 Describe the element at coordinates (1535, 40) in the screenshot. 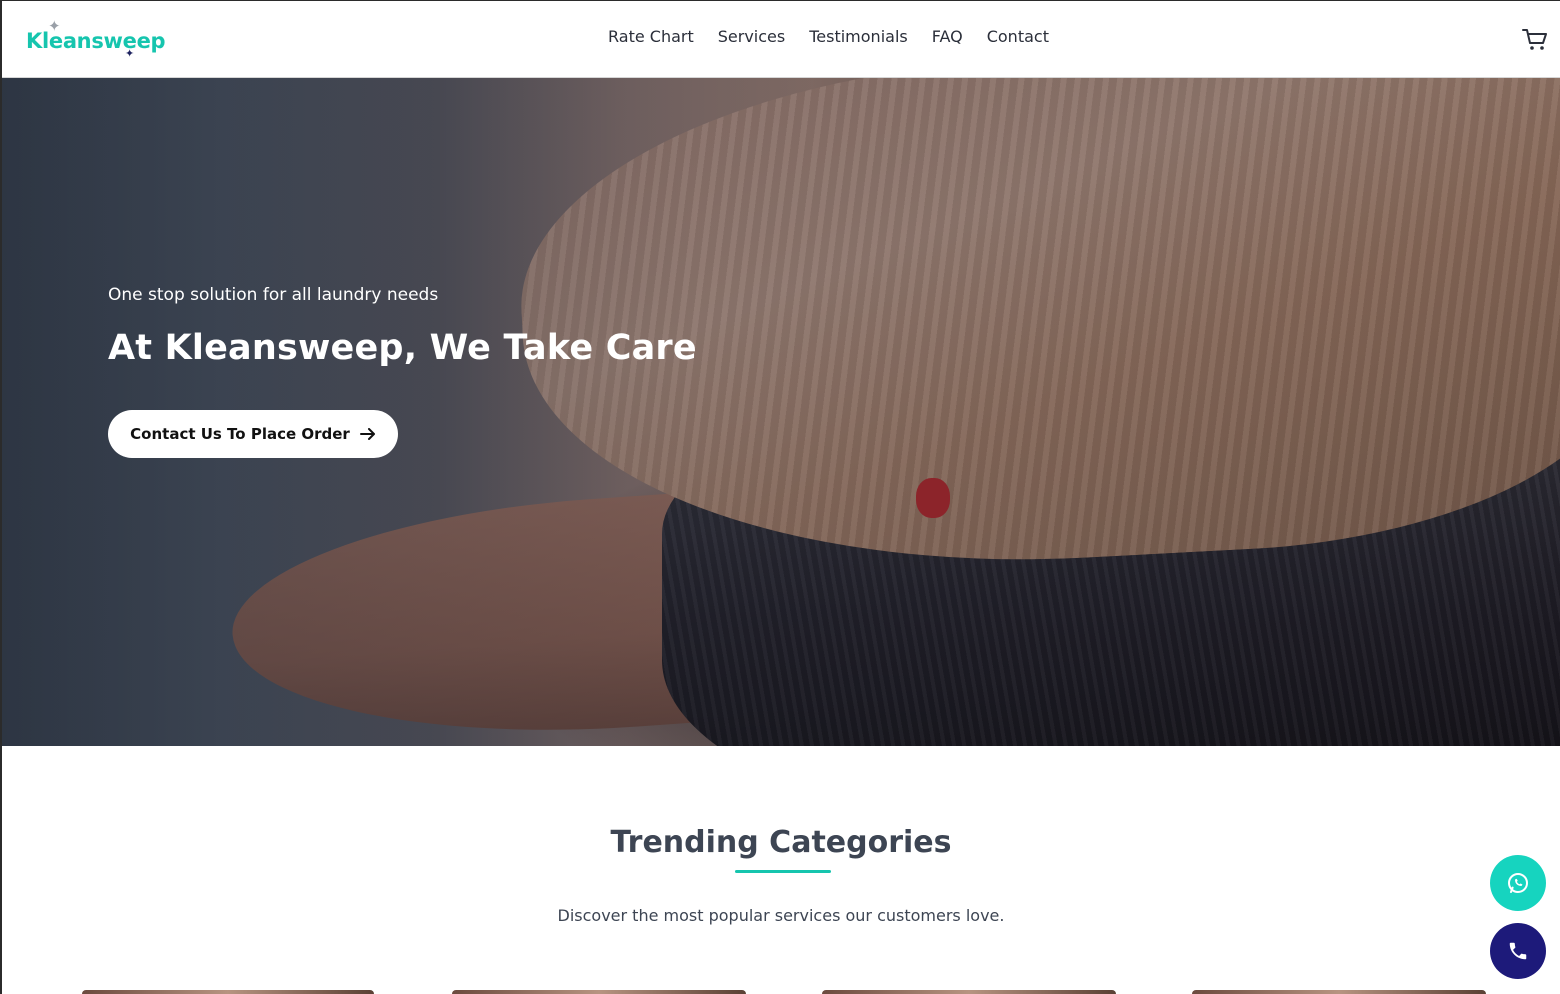

I see `cart-icon` at that location.